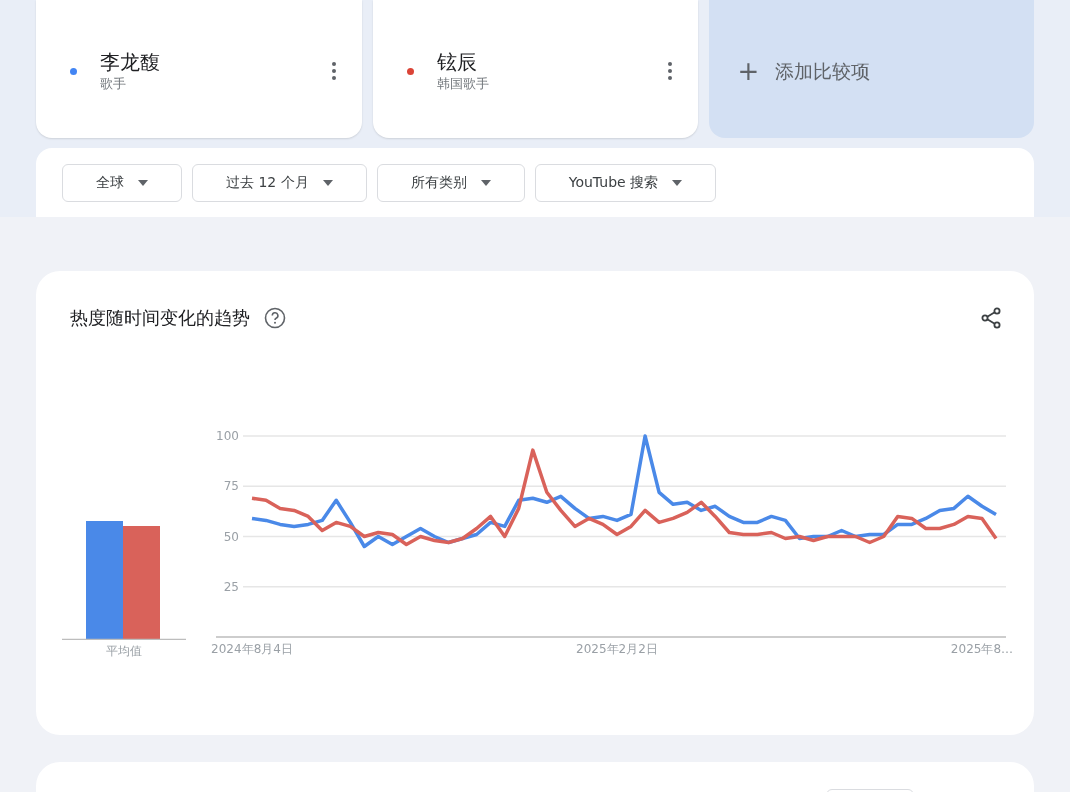 This screenshot has width=1070, height=792. I want to click on filter-dropdown: 过去 12 个月, so click(279, 182).